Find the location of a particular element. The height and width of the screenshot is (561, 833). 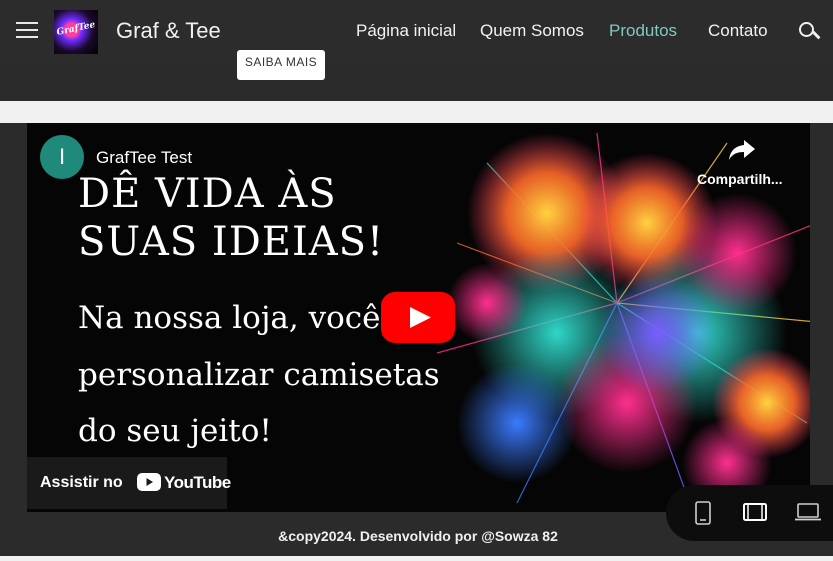

watch-on-label: Assistir no is located at coordinates (81, 482).